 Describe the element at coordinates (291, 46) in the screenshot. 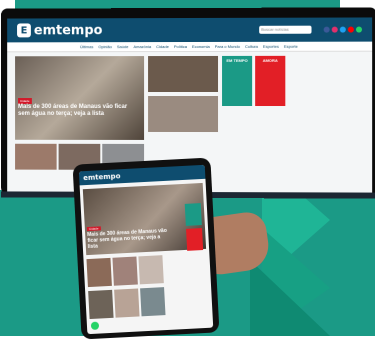

I see `nav-item: Esporte` at that location.